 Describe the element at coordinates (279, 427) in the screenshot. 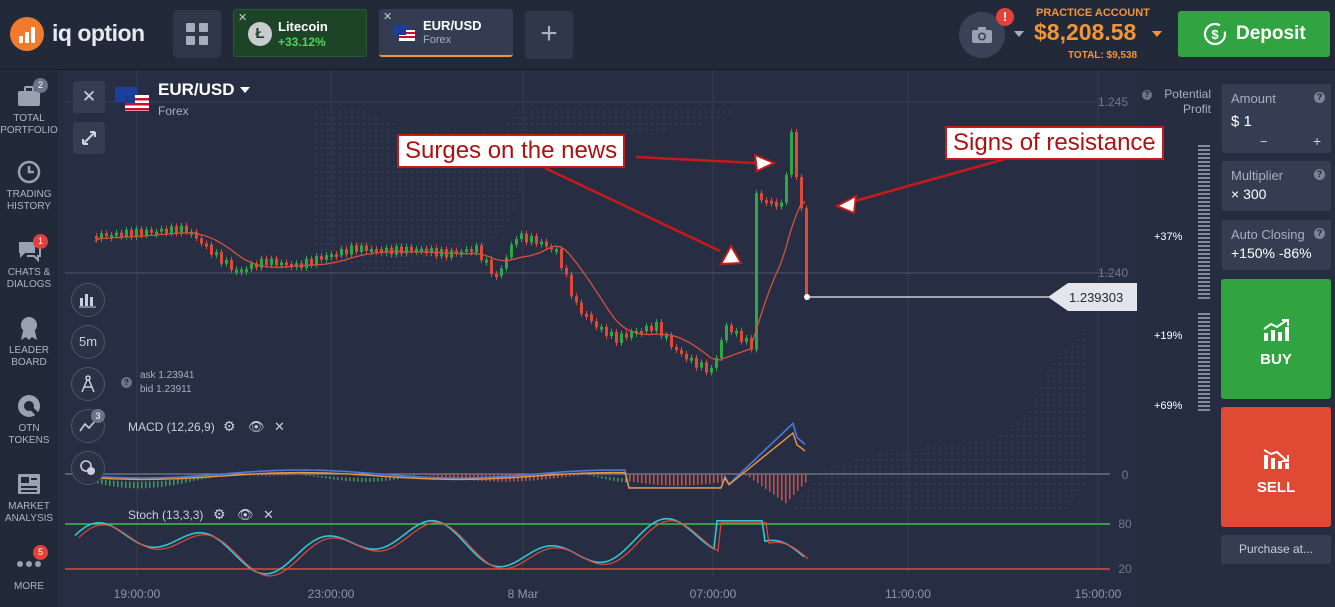

I see `macd-remove-icon: ✕` at that location.